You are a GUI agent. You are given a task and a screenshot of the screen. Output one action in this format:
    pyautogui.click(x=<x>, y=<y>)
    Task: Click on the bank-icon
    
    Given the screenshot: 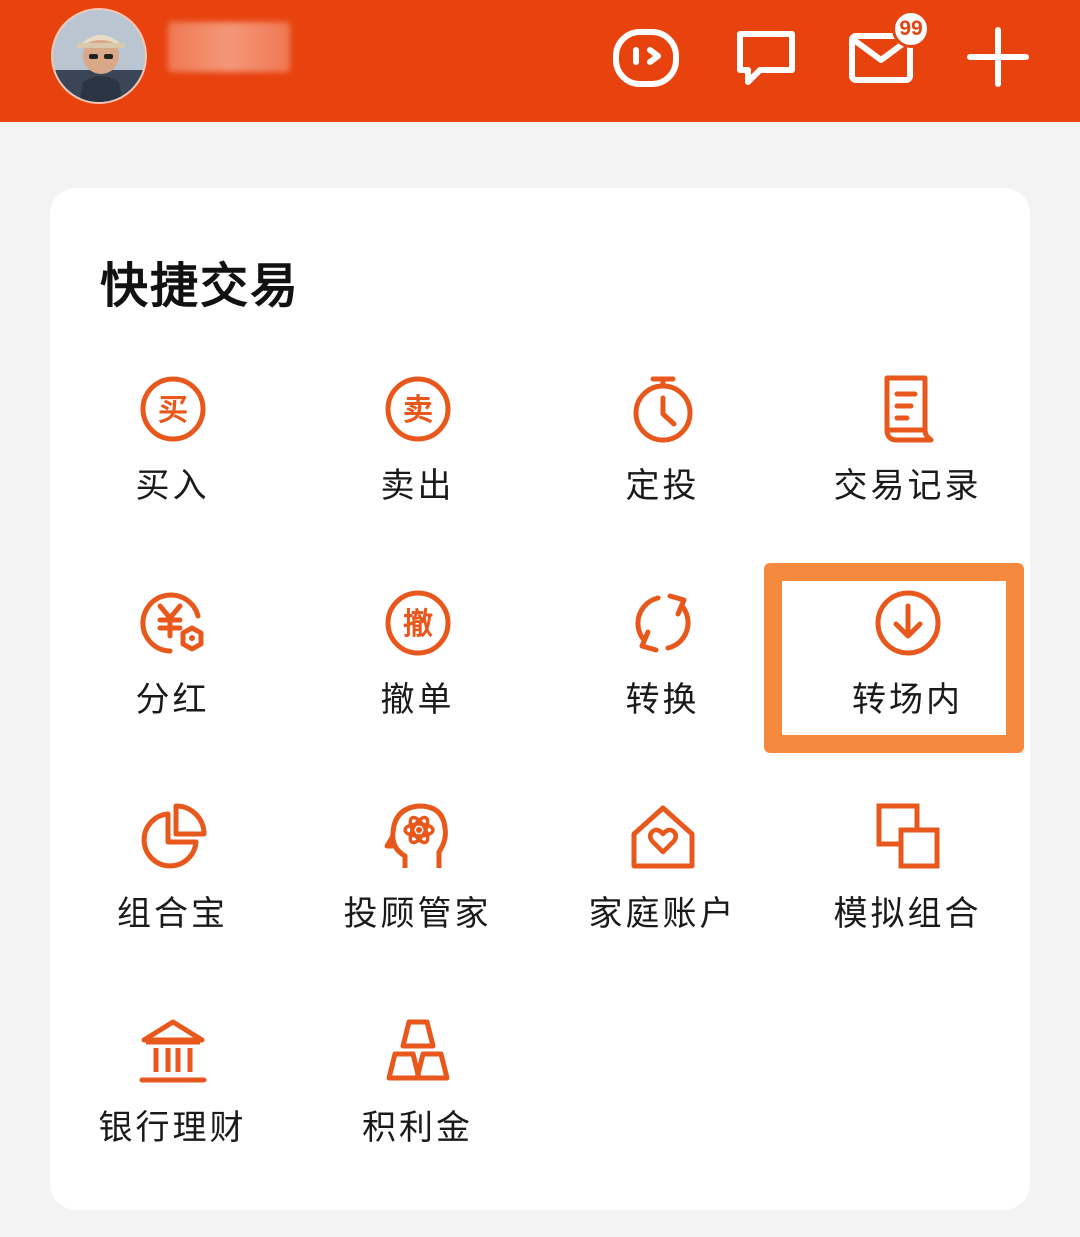 What is the action you would take?
    pyautogui.click(x=173, y=1051)
    